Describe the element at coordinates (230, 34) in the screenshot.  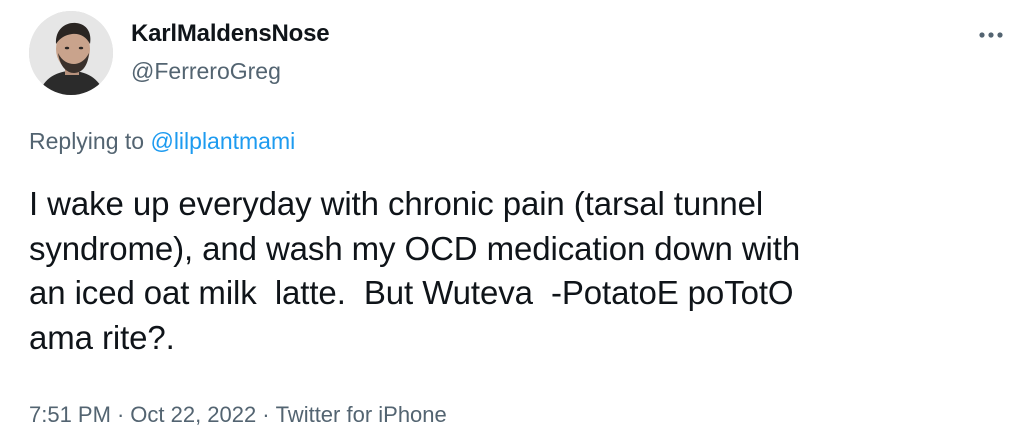
I see `display-name: KarlMaldensNose` at that location.